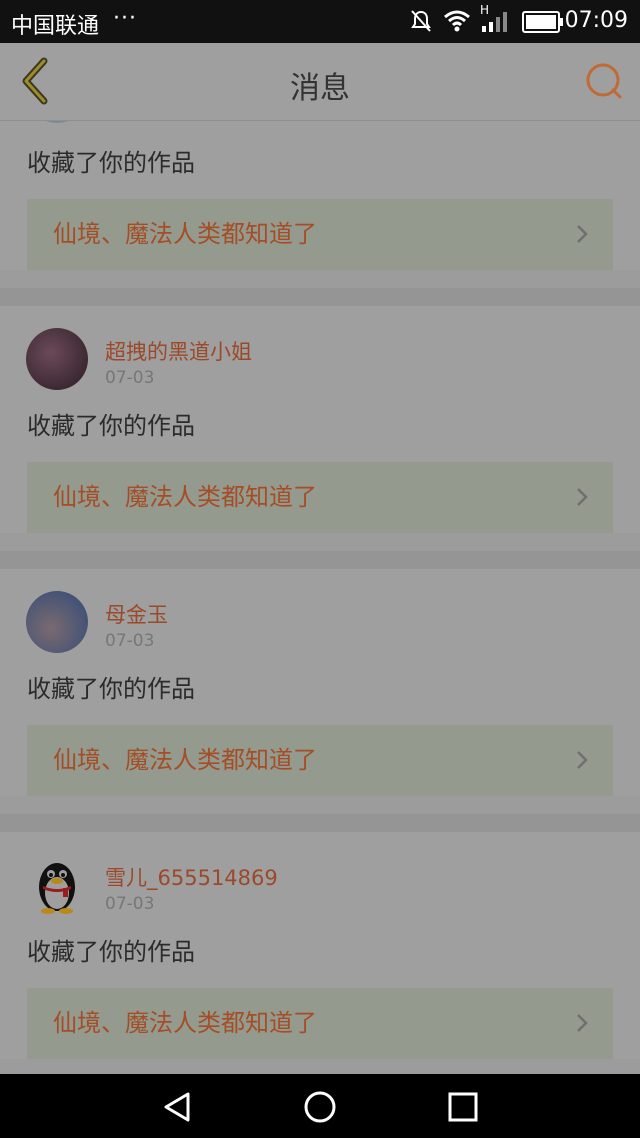  What do you see at coordinates (191, 877) in the screenshot?
I see `username: 雪儿_655514869` at bounding box center [191, 877].